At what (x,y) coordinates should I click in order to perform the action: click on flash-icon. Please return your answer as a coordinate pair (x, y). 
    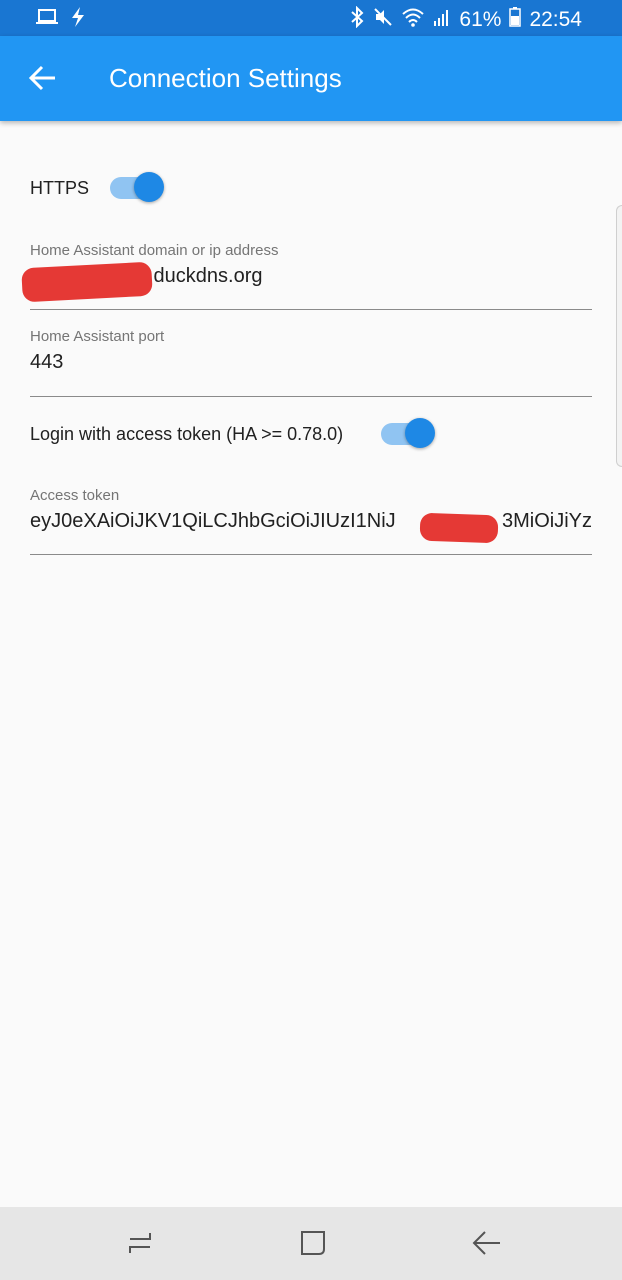
    Looking at the image, I should click on (78, 19).